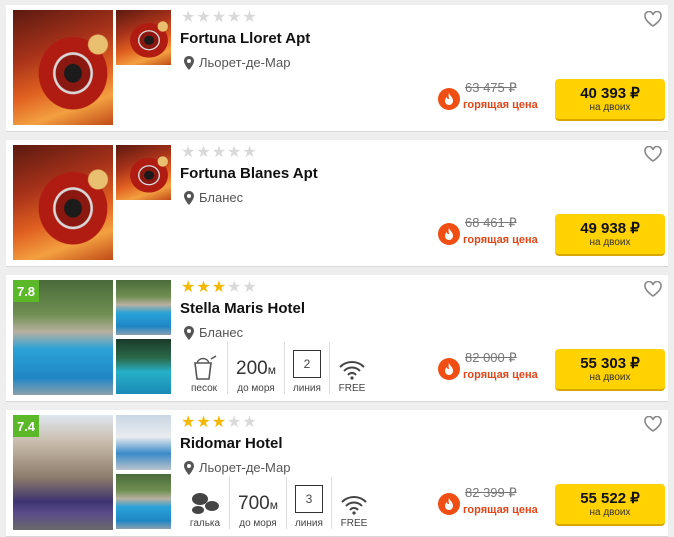 The width and height of the screenshot is (674, 537). I want to click on line-number: 2, so click(306, 364).